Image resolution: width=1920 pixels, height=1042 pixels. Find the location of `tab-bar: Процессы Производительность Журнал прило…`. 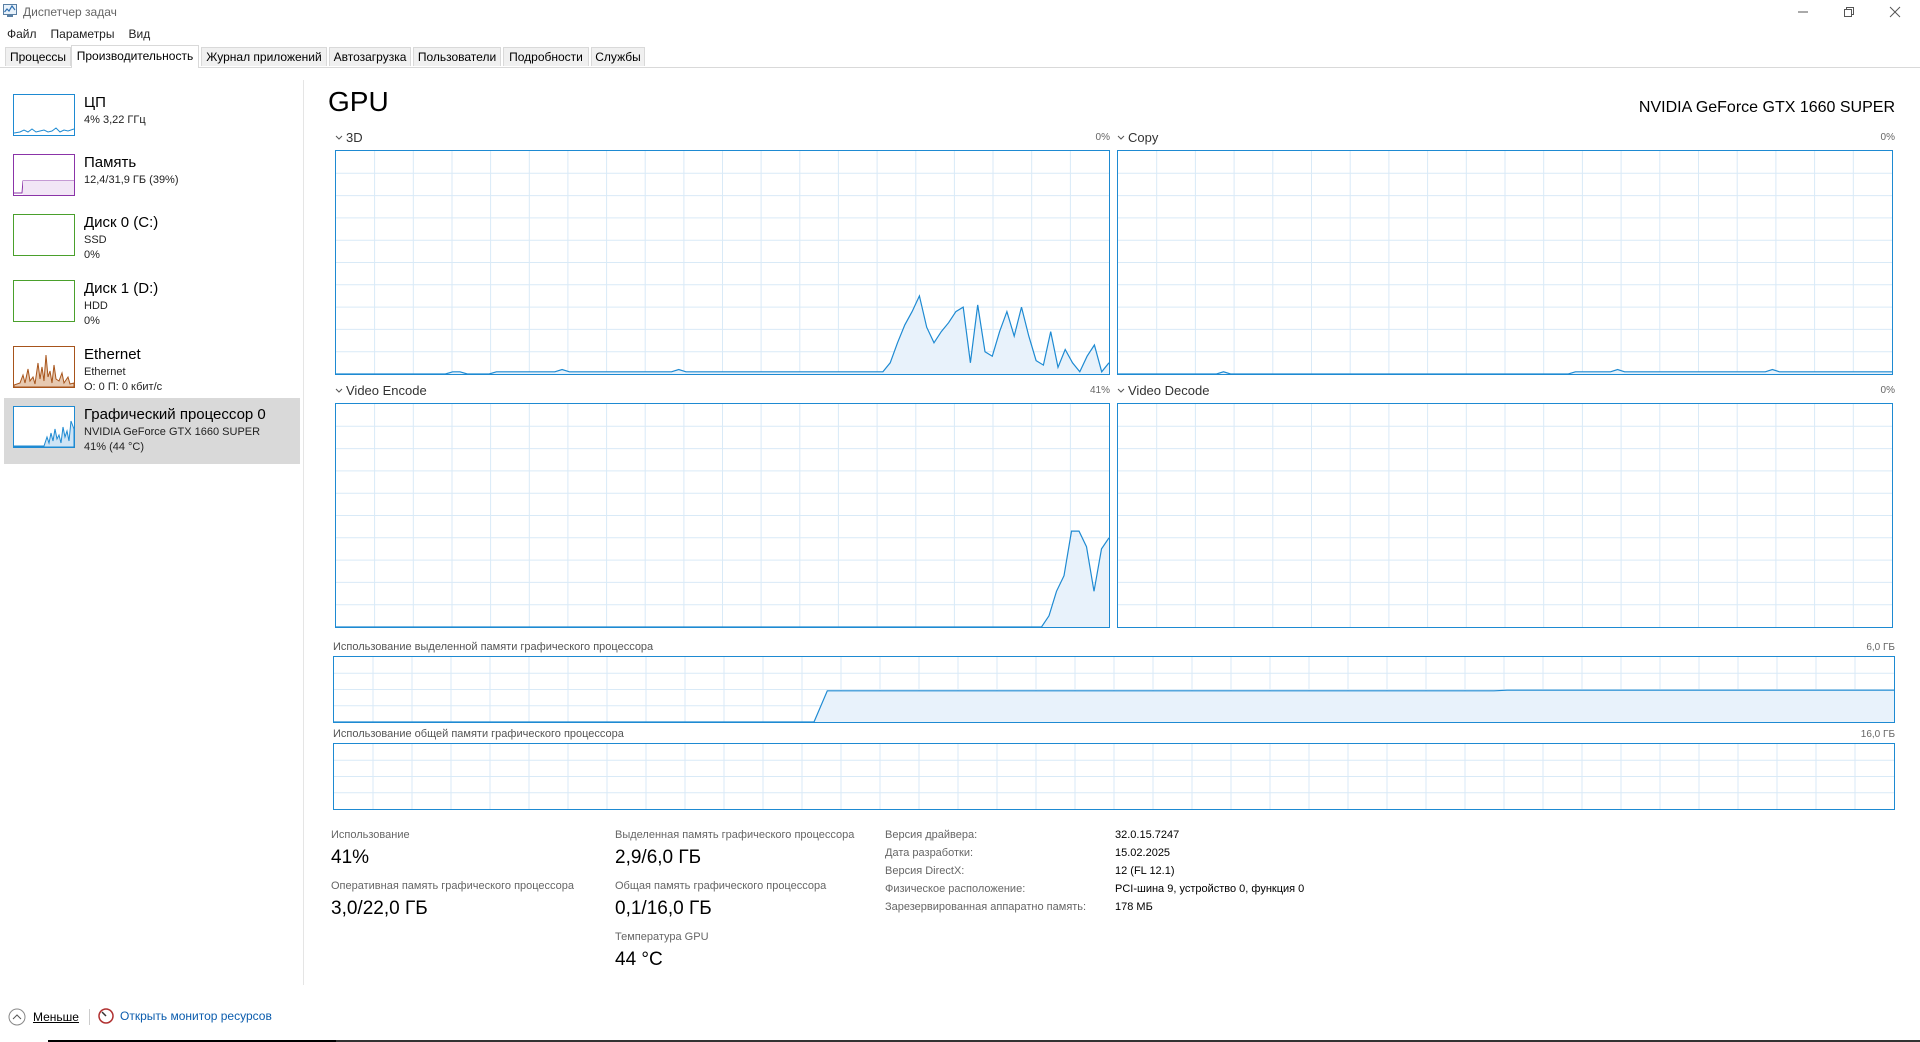

tab-bar: Процессы Производительность Журнал прило… is located at coordinates (960, 56).